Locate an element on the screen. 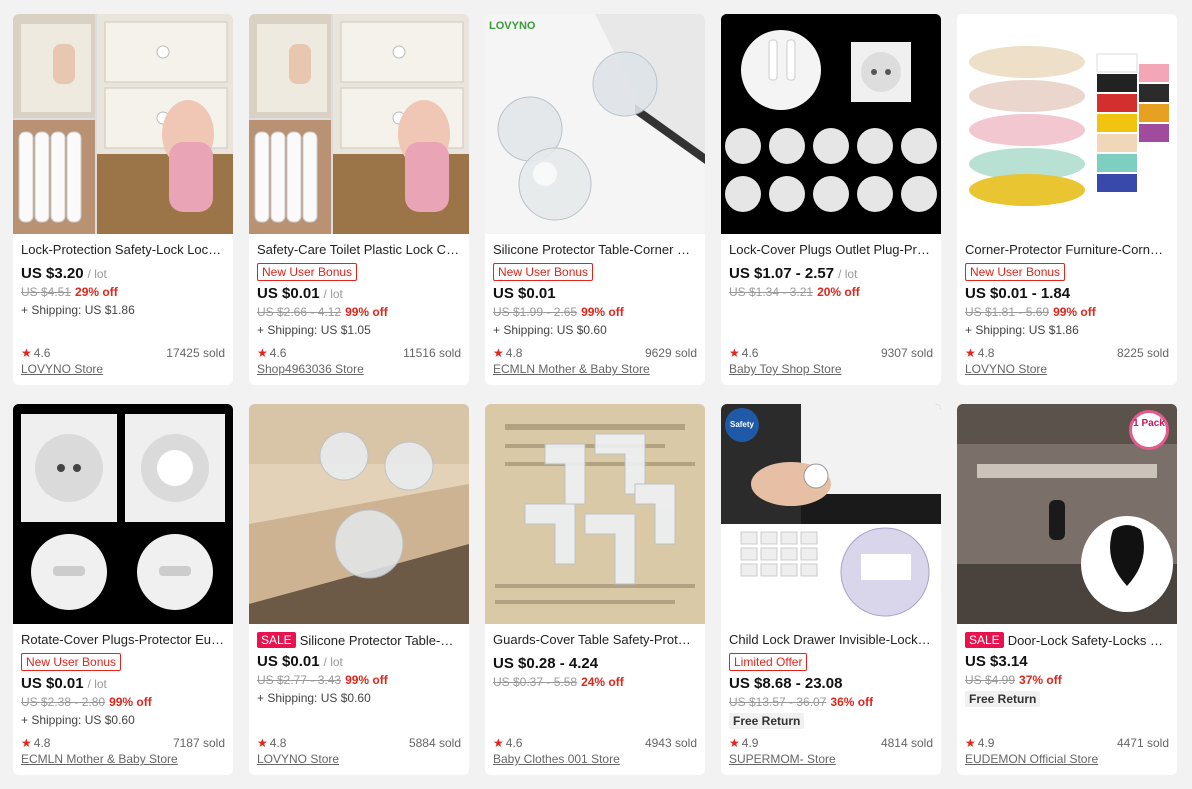 The width and height of the screenshot is (1192, 789). product-image: 1 Pack is located at coordinates (1067, 514).